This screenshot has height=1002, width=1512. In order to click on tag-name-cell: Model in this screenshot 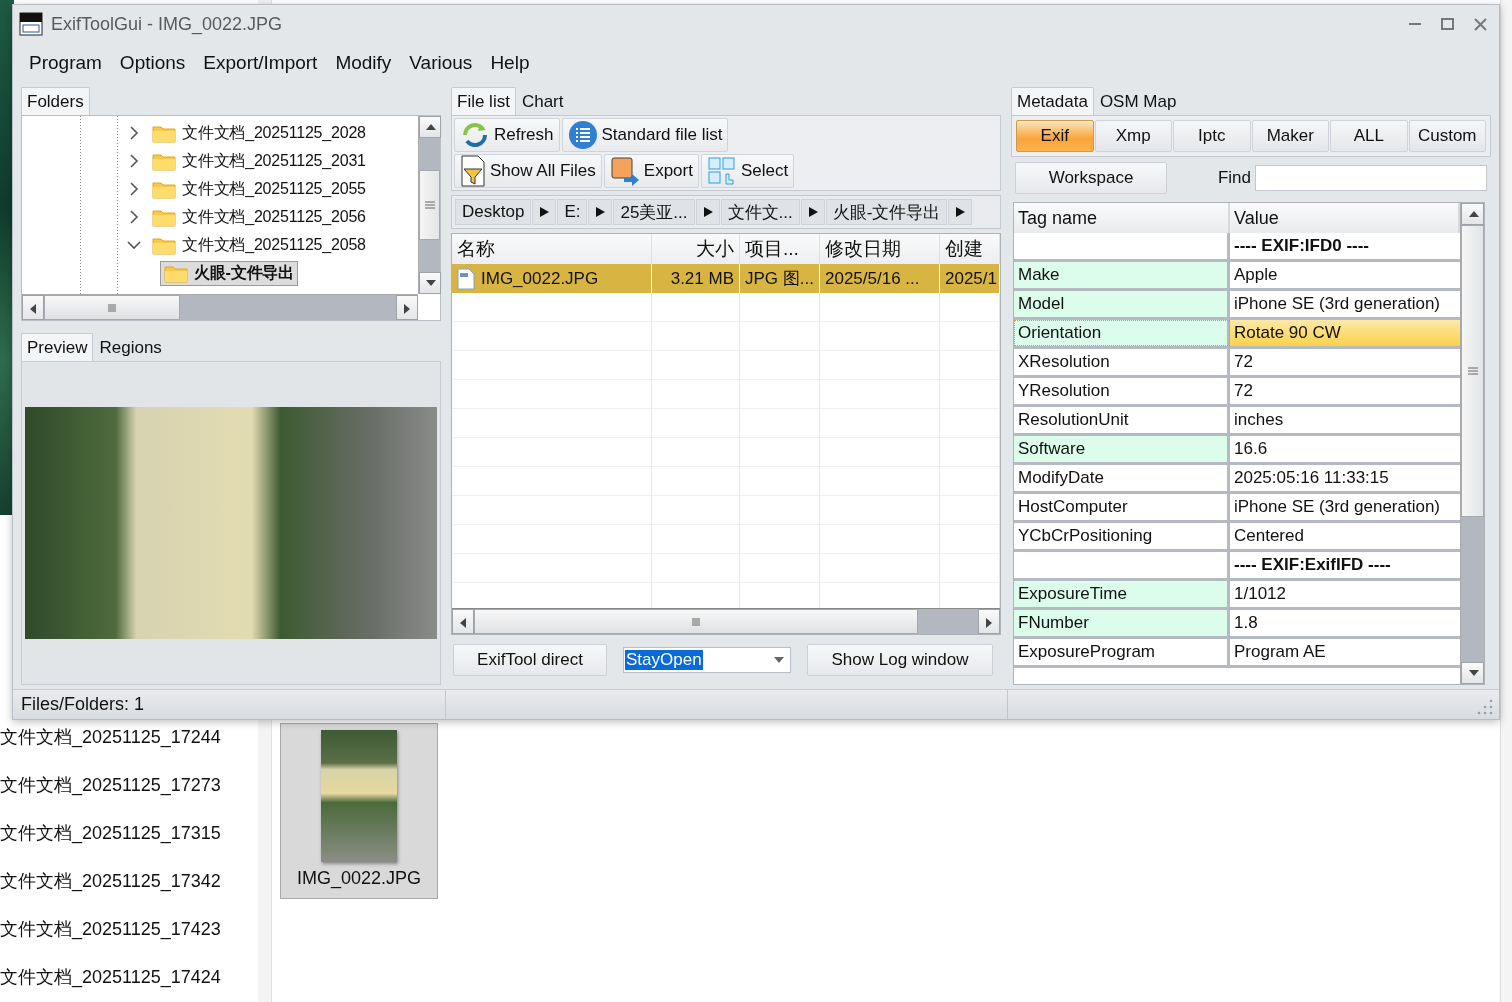, I will do `click(1122, 304)`.